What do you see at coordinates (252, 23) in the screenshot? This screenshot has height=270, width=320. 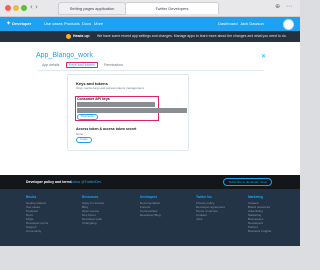 I see `nav-account: Jack Dawson` at bounding box center [252, 23].